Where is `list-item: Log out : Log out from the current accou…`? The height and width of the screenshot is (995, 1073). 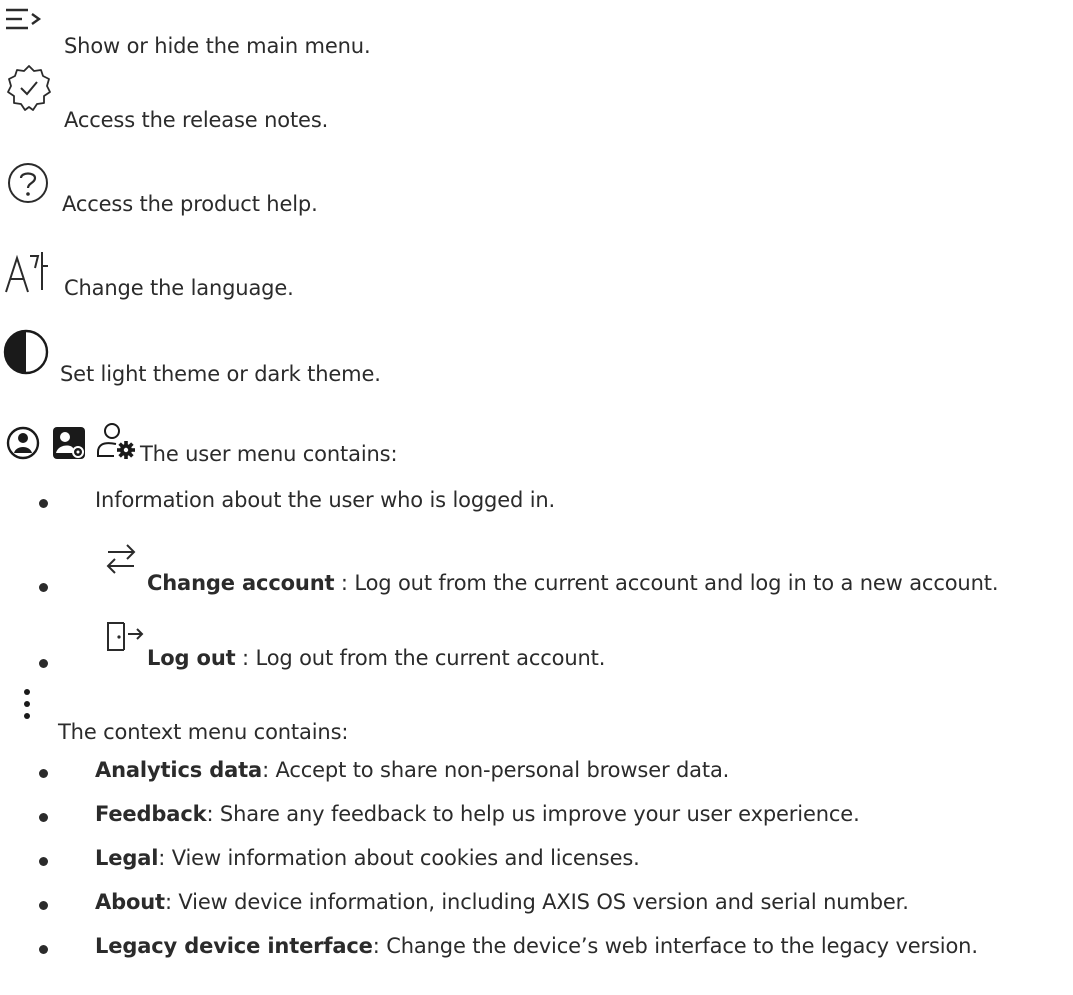 list-item: Log out : Log out from the current accou… is located at coordinates (536, 648).